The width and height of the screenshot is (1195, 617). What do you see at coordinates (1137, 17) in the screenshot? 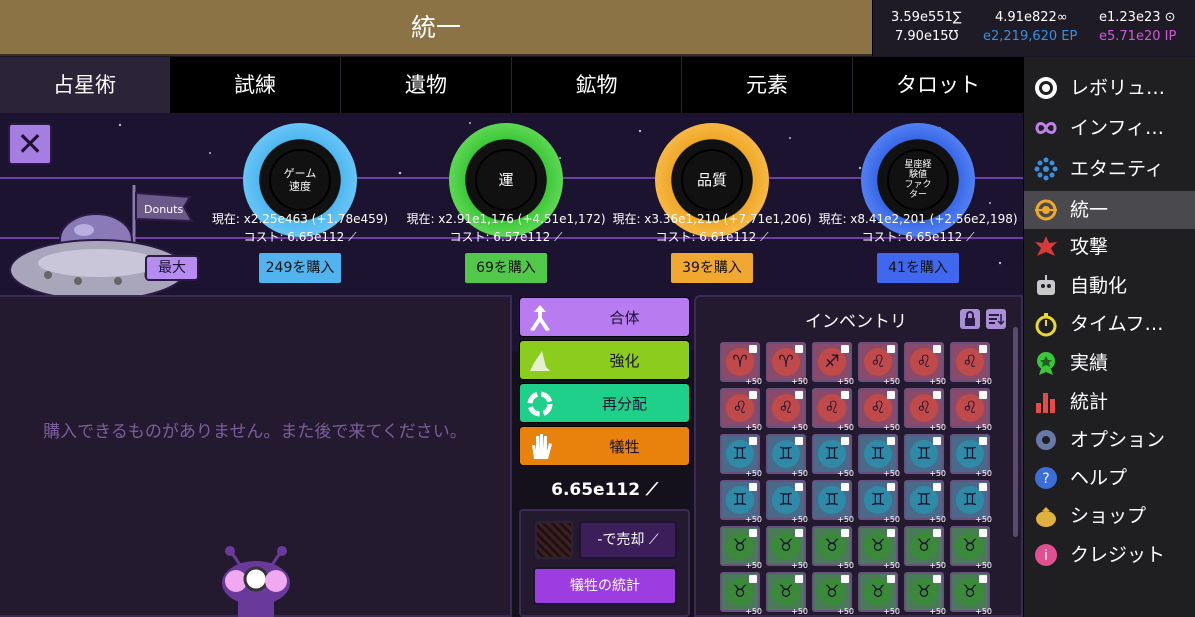
I see `currency-circle: e1.23e23 ⊙` at bounding box center [1137, 17].